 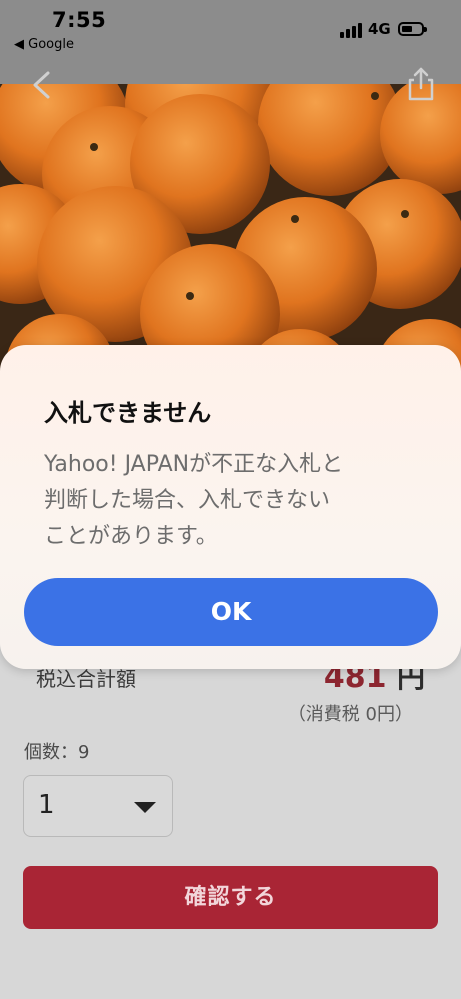 What do you see at coordinates (379, 29) in the screenshot?
I see `network-type: 4G` at bounding box center [379, 29].